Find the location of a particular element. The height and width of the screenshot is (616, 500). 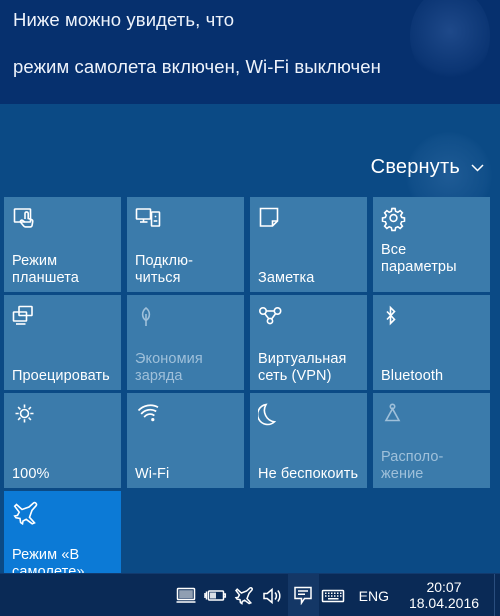

battery-saver-leaf-icon is located at coordinates (186, 319).